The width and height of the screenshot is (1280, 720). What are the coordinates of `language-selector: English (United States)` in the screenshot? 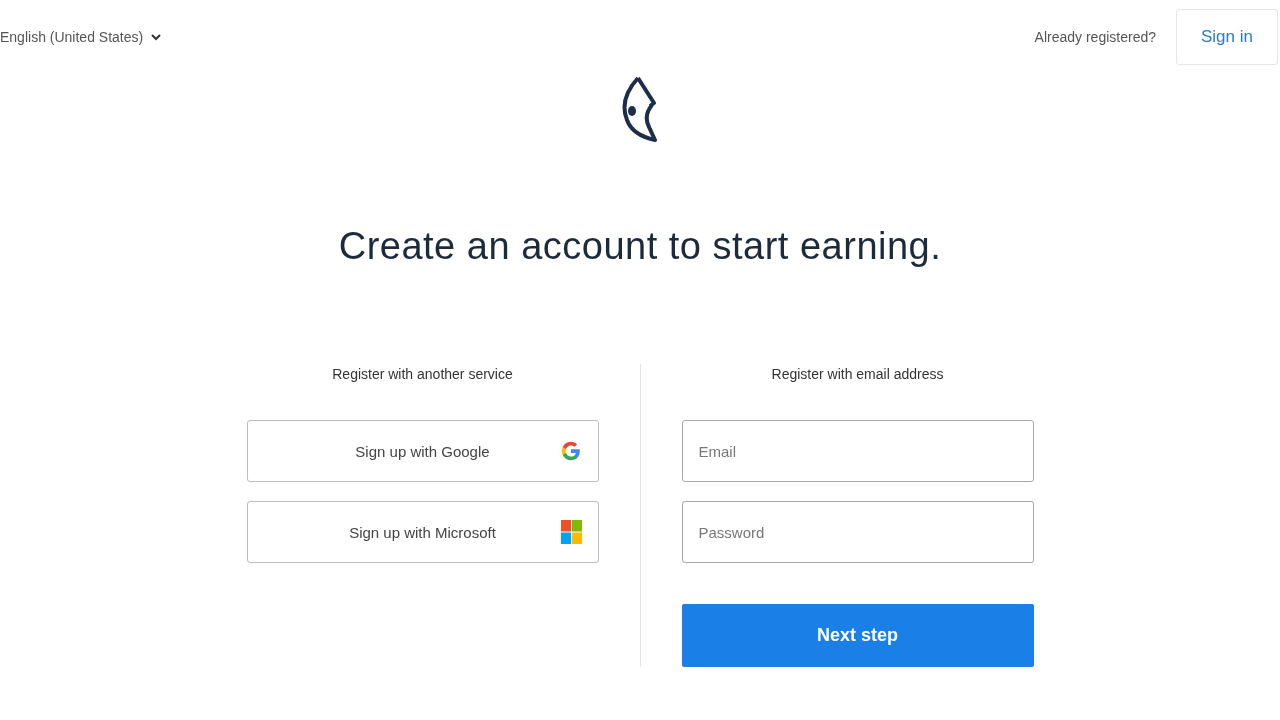 It's located at (81, 37).